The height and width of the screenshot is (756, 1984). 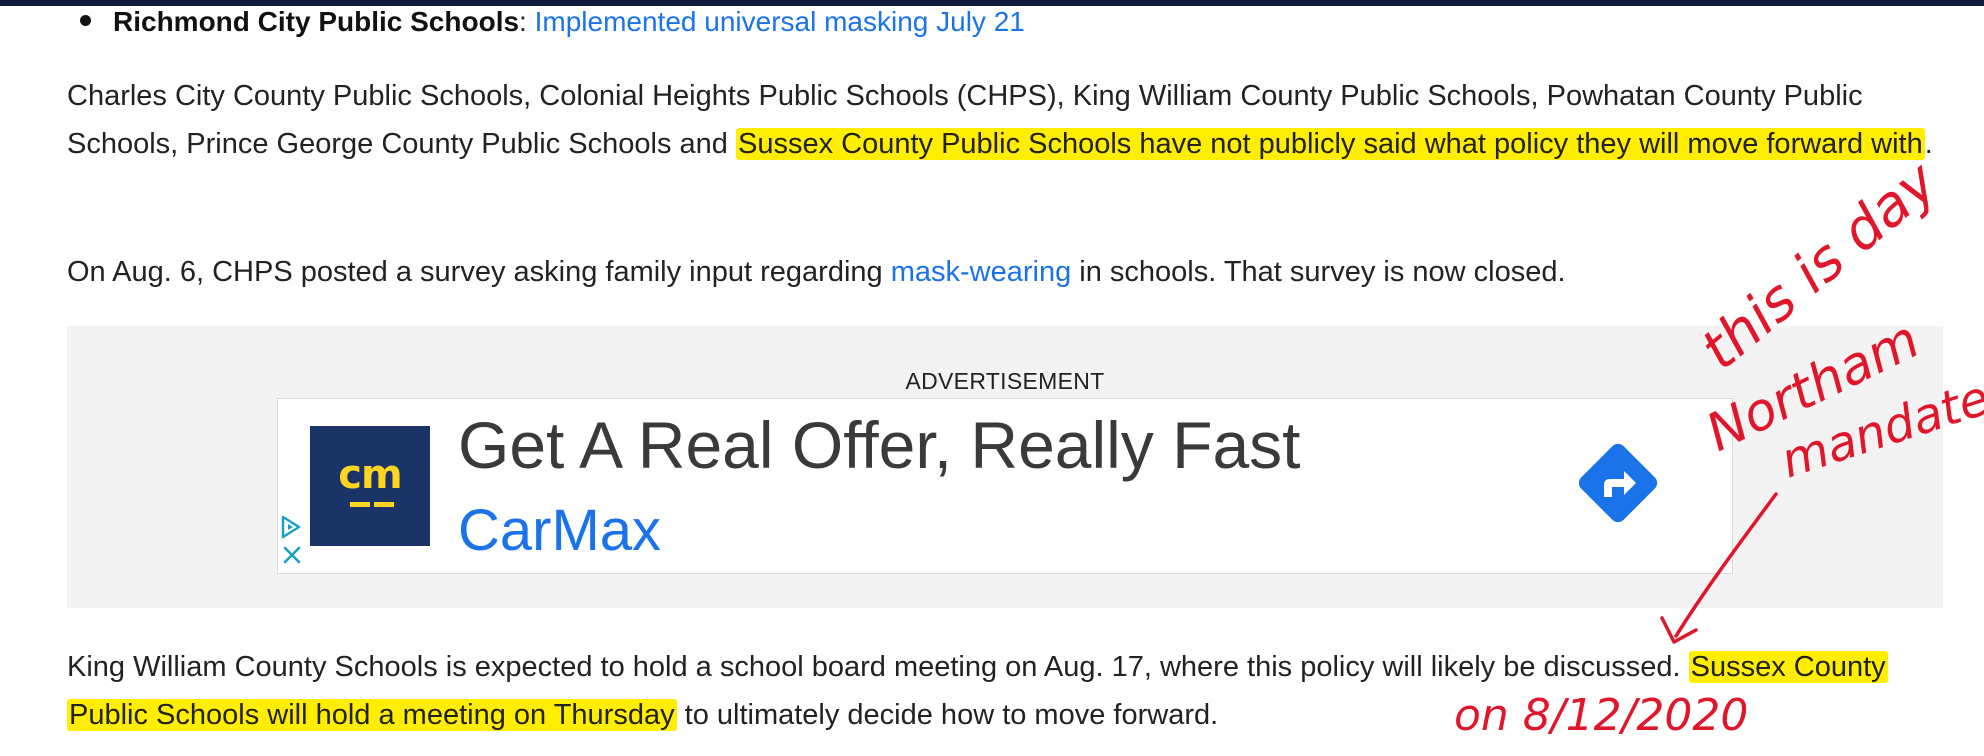 I want to click on ad-brand-name: CarMax, so click(x=559, y=530).